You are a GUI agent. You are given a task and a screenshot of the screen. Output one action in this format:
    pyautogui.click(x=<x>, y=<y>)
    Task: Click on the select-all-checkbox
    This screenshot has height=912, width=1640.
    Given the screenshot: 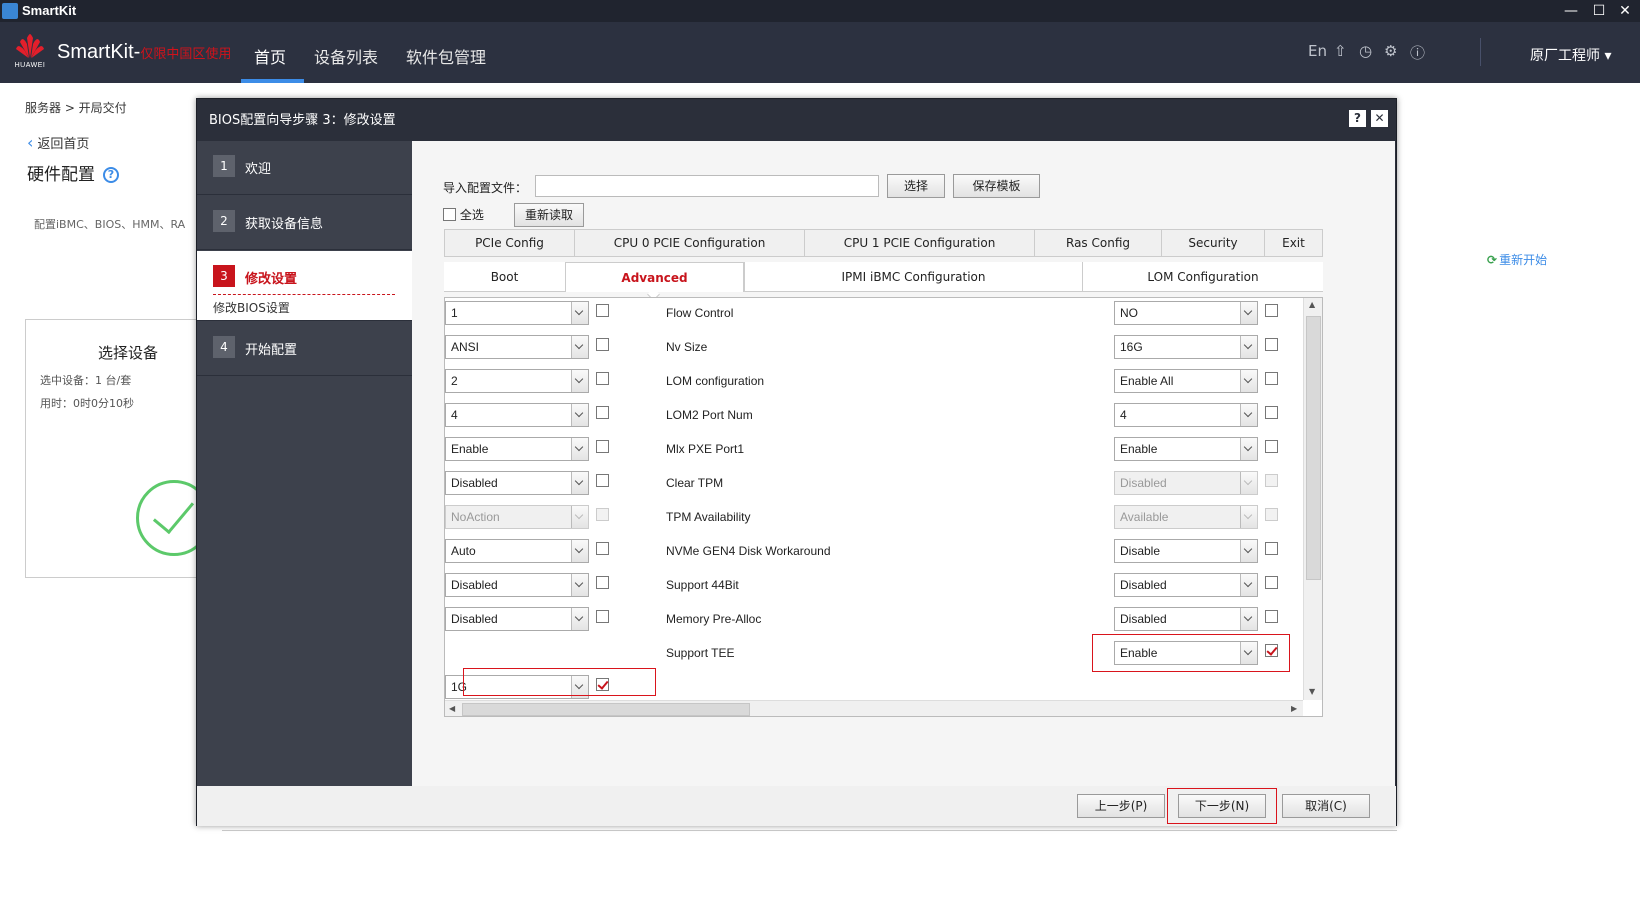 What is the action you would take?
    pyautogui.click(x=449, y=214)
    